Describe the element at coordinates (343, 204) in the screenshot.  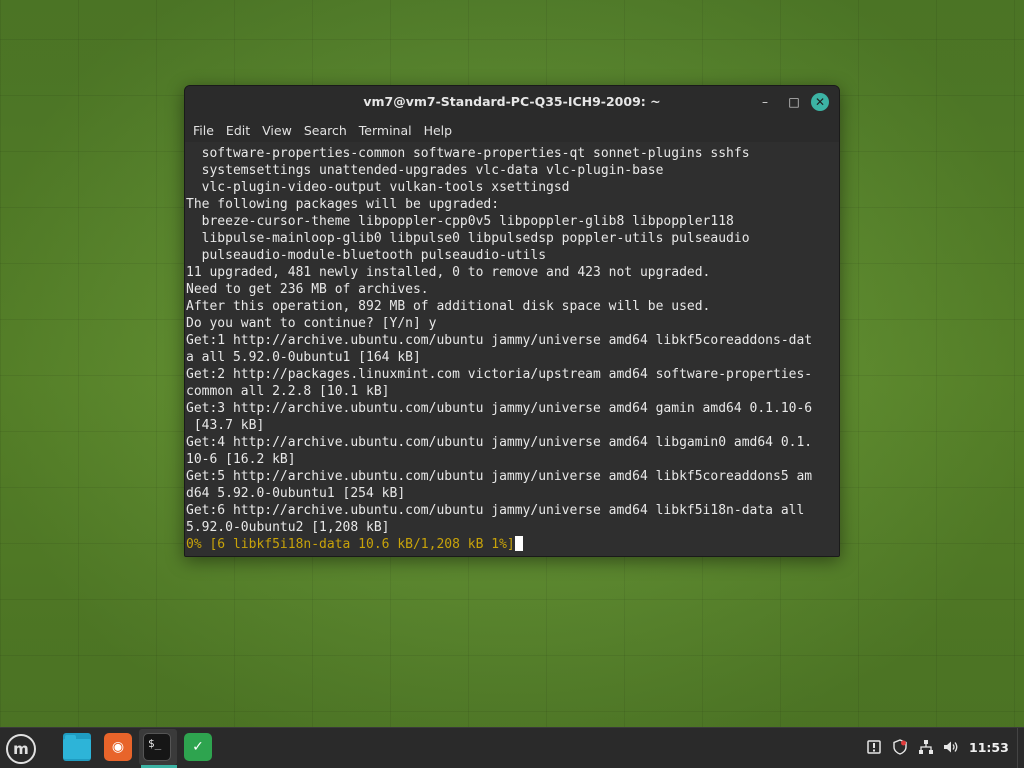
I see `terminal-line: The following packages will be upgraded:` at that location.